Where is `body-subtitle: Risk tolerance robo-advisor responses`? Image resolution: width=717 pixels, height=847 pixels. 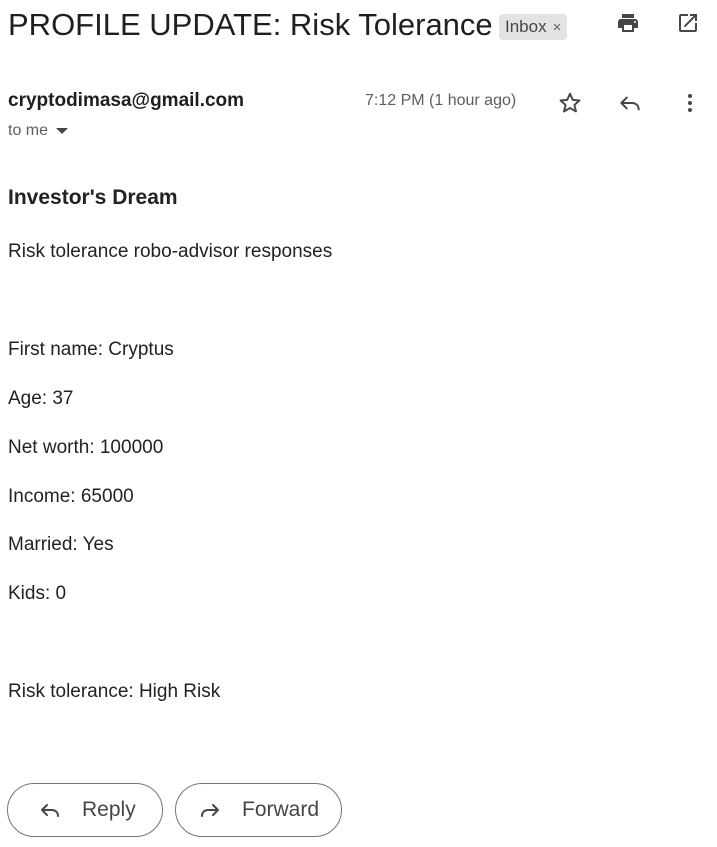 body-subtitle: Risk tolerance robo-advisor responses is located at coordinates (170, 251).